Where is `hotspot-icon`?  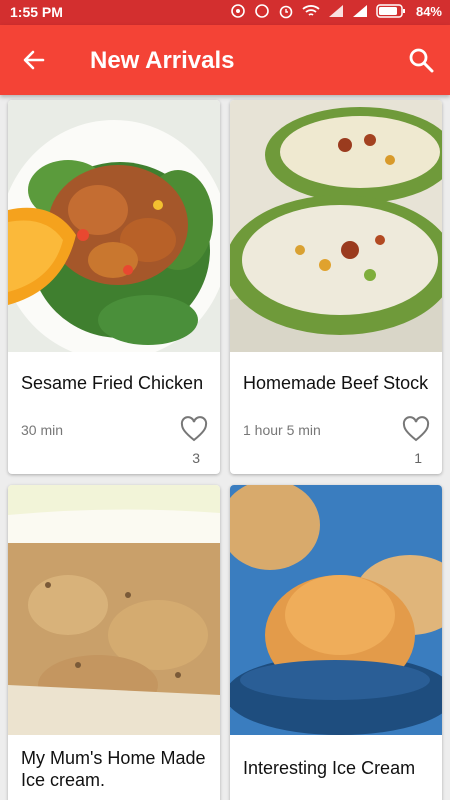 hotspot-icon is located at coordinates (238, 11).